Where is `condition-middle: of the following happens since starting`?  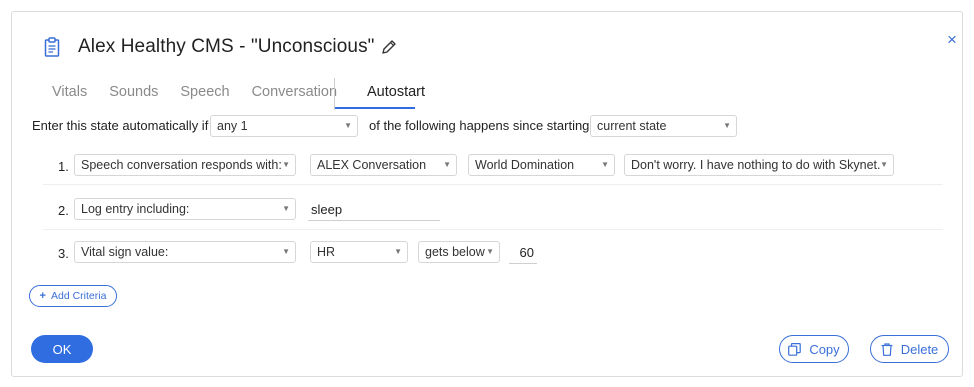 condition-middle: of the following happens since starting is located at coordinates (479, 125).